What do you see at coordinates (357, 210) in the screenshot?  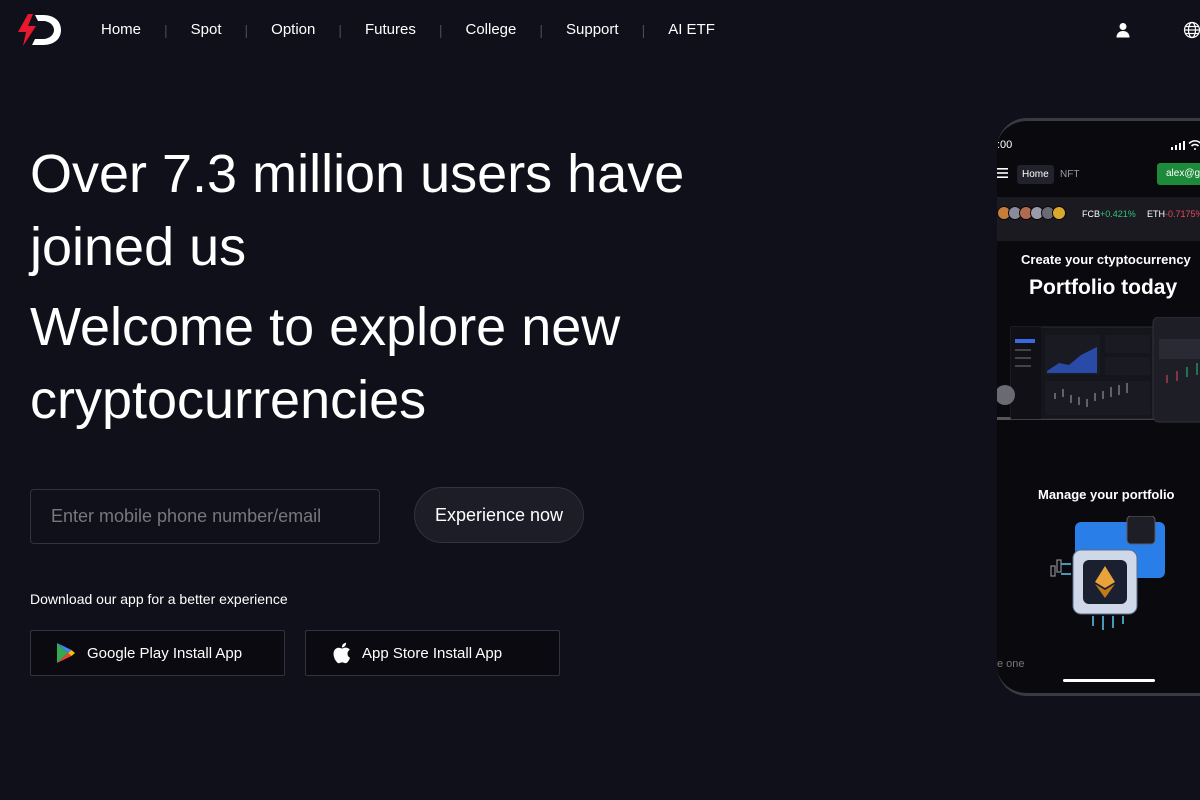 I see `hero-line-1: Over 7.3 million users have joined us` at bounding box center [357, 210].